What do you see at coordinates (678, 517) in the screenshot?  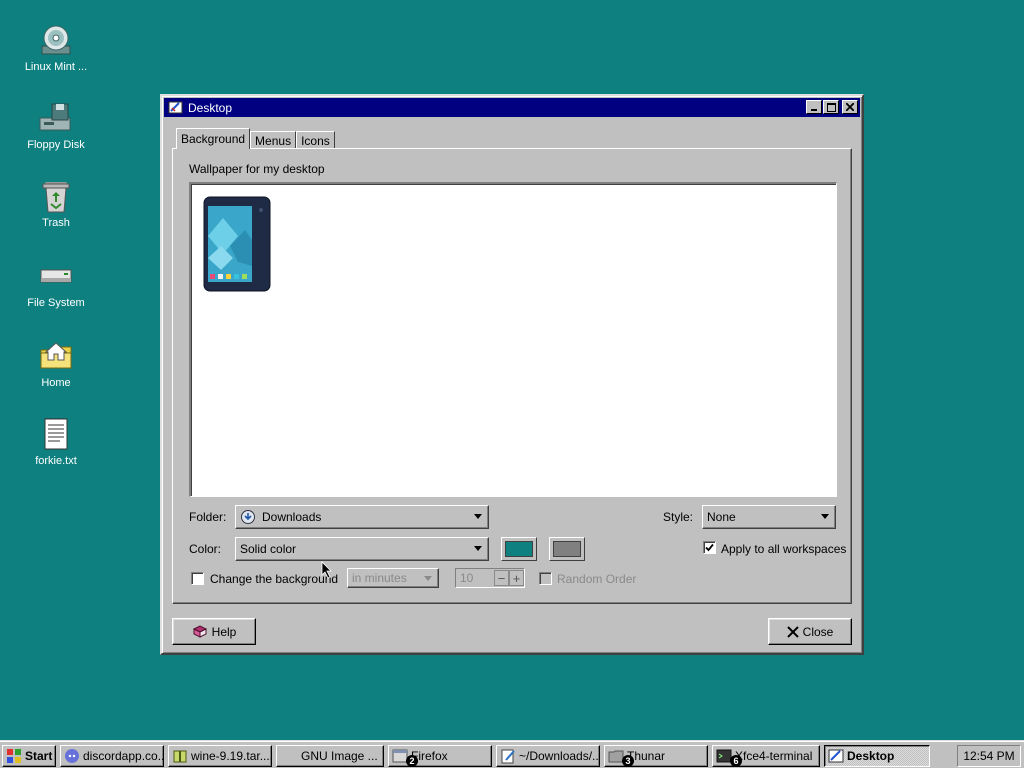 I see `style-label: Style:` at bounding box center [678, 517].